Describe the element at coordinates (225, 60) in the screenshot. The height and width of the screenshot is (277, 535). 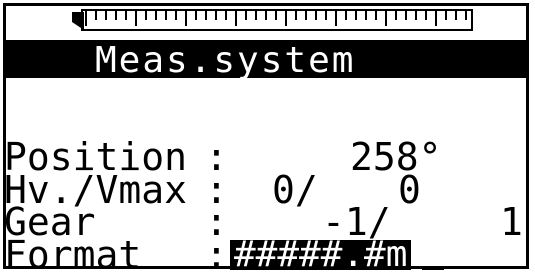
I see `page-title: Meas.system` at that location.